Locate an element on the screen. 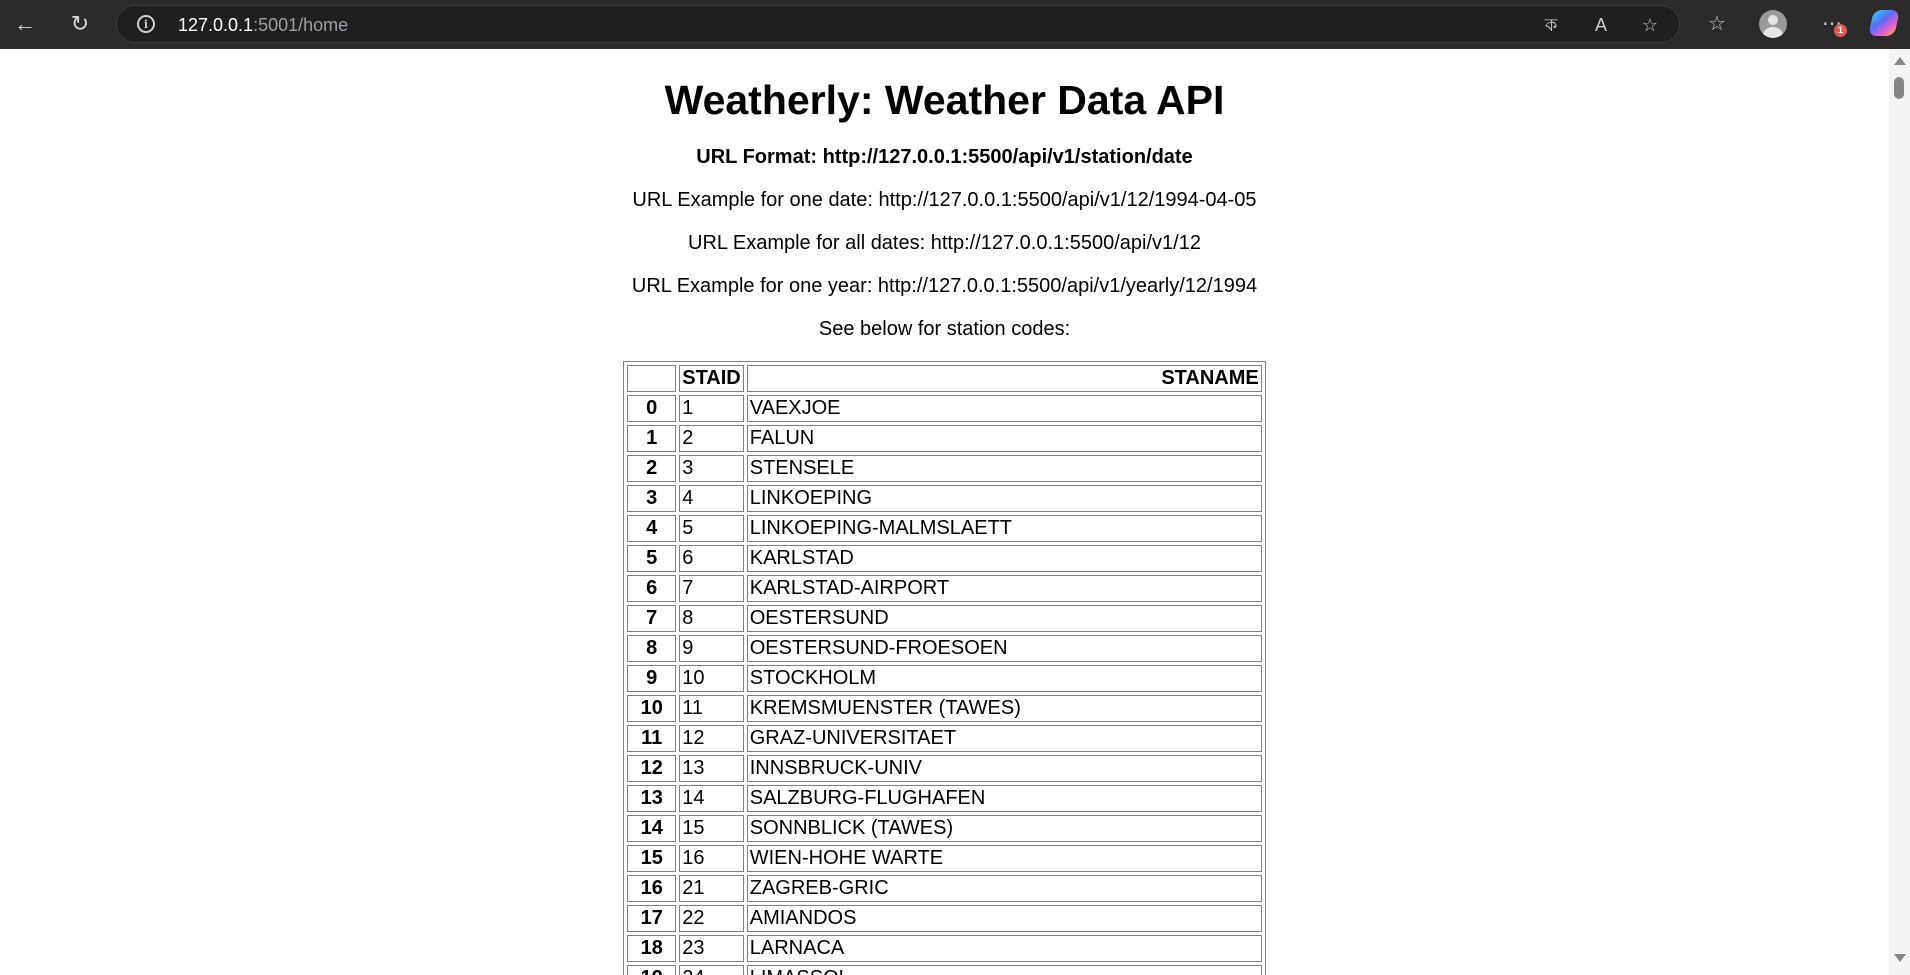 The height and width of the screenshot is (975, 1910). table-row: 2 3 STENSELE is located at coordinates (944, 468).